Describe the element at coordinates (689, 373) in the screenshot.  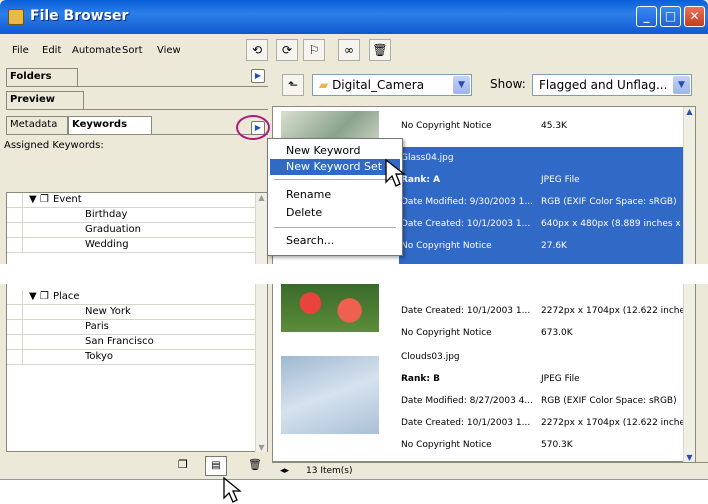
I see `files-scrollbar: ▼` at that location.